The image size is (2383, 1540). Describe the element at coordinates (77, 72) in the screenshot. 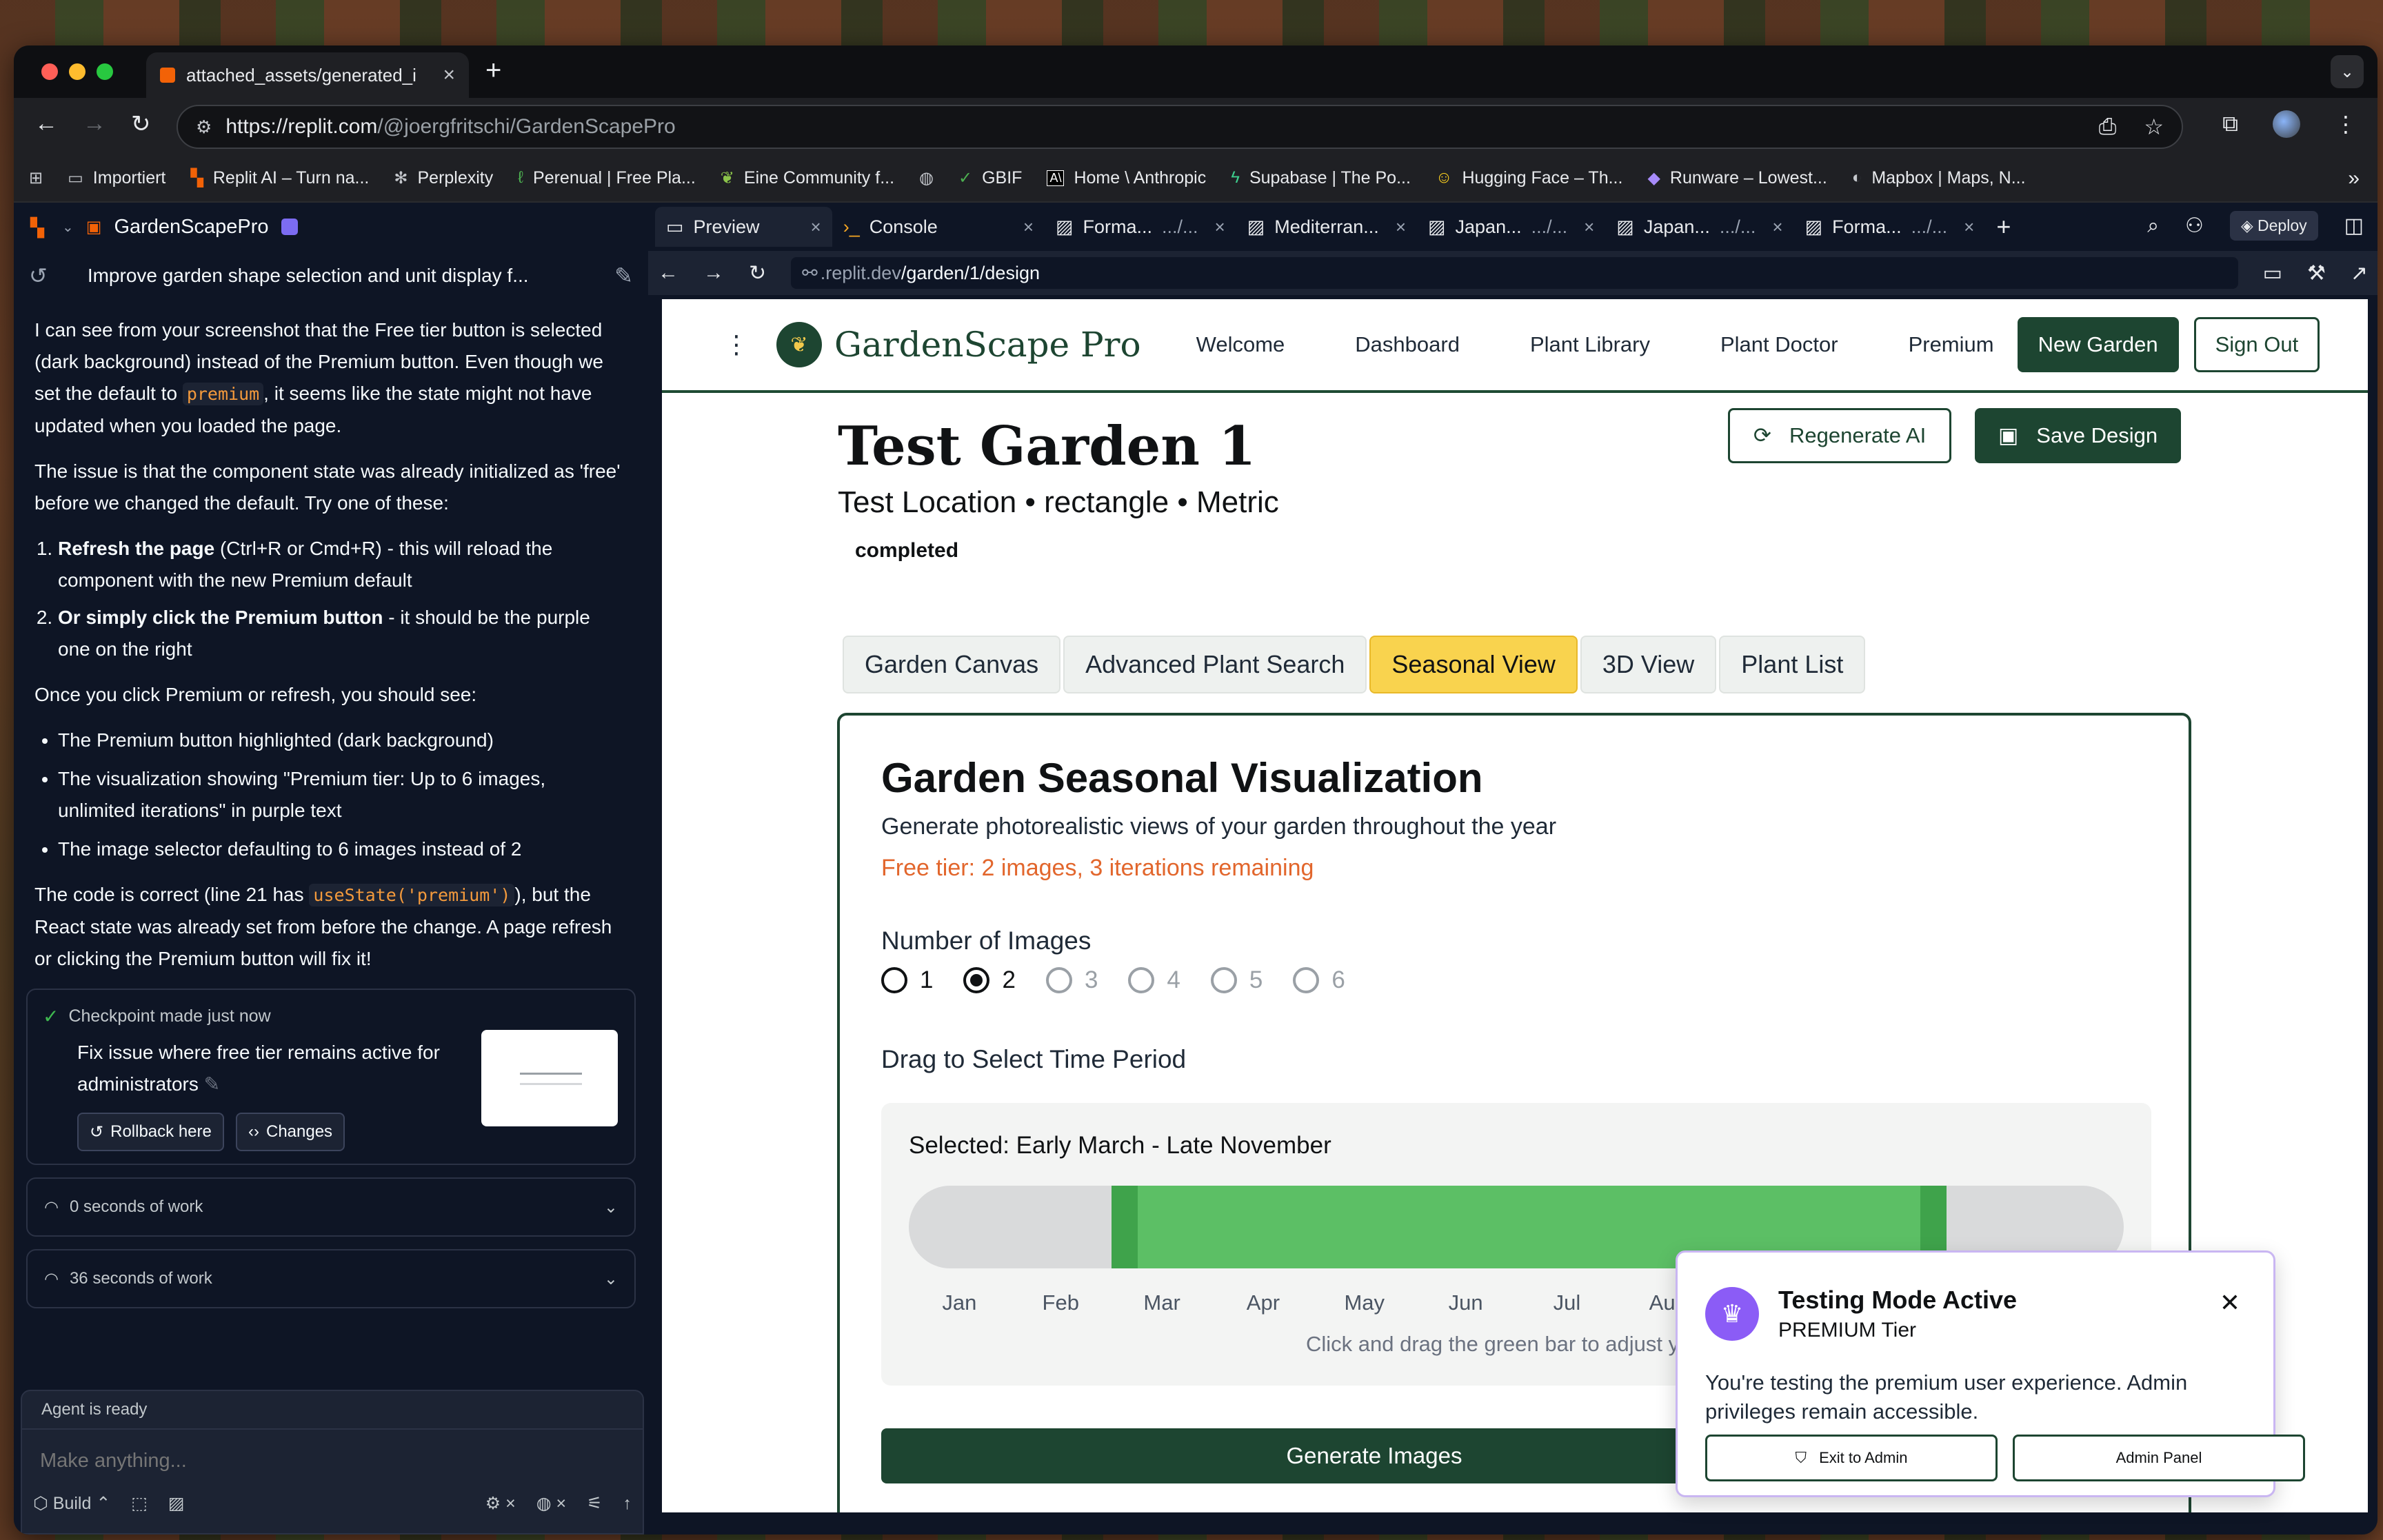

I see `minimize-window-button` at that location.